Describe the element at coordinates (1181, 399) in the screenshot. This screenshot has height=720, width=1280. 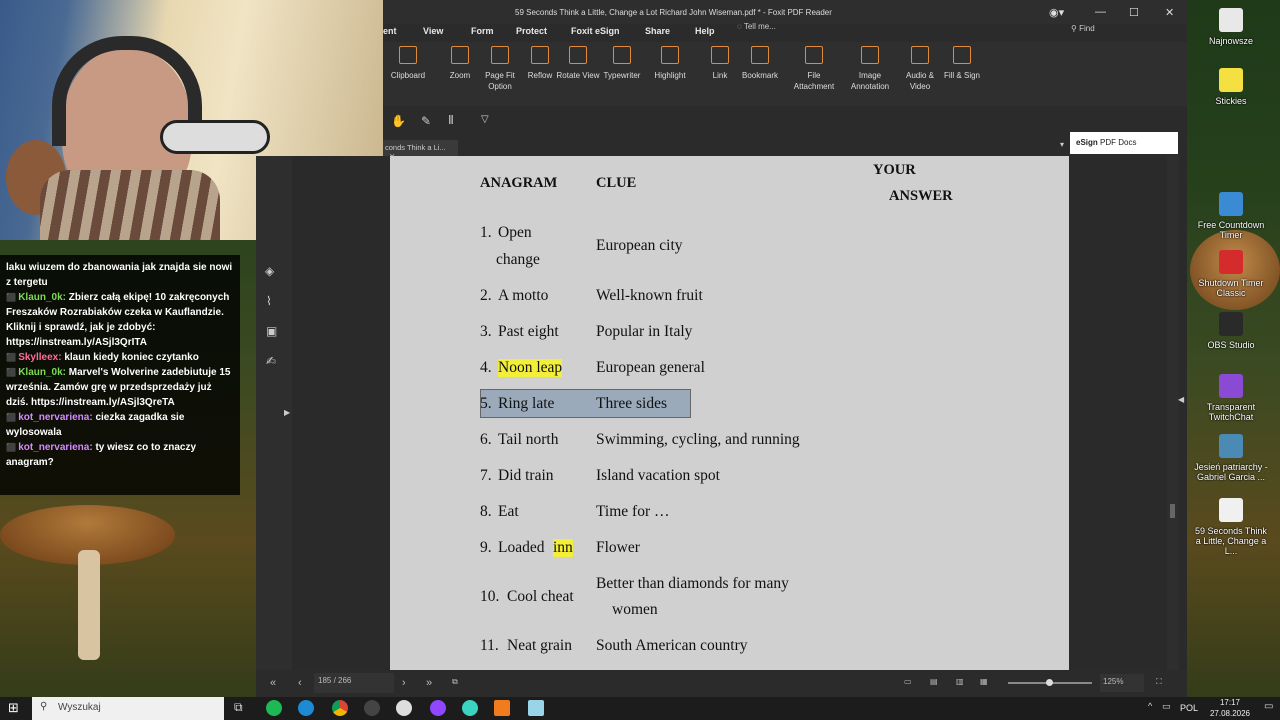
I see `right-panel-arrow: ◀` at that location.